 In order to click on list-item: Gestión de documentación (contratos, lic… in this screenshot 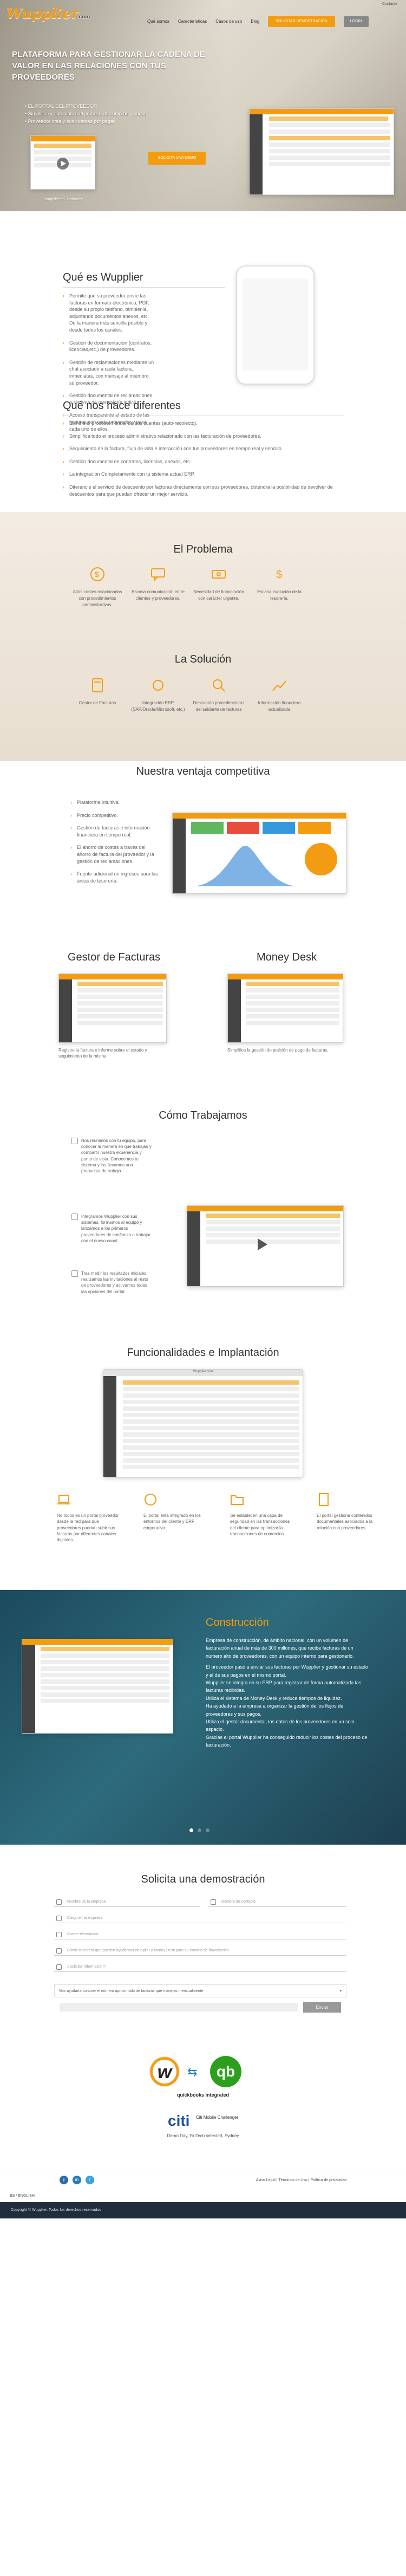, I will do `click(109, 346)`.